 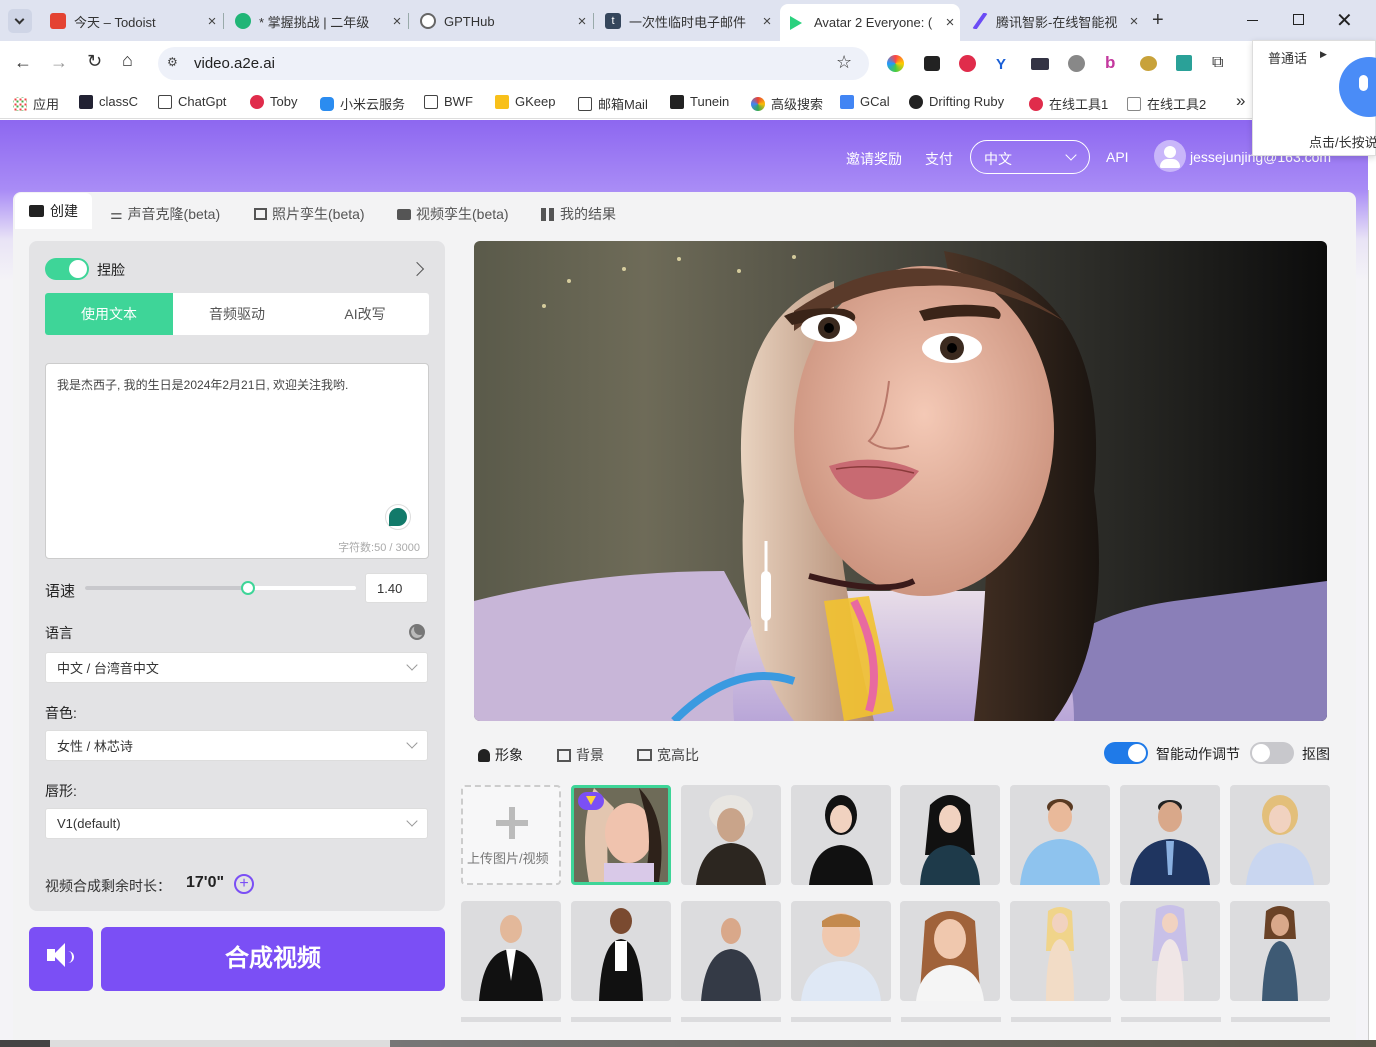 I want to click on bookmark-item: Toby, so click(x=273, y=101).